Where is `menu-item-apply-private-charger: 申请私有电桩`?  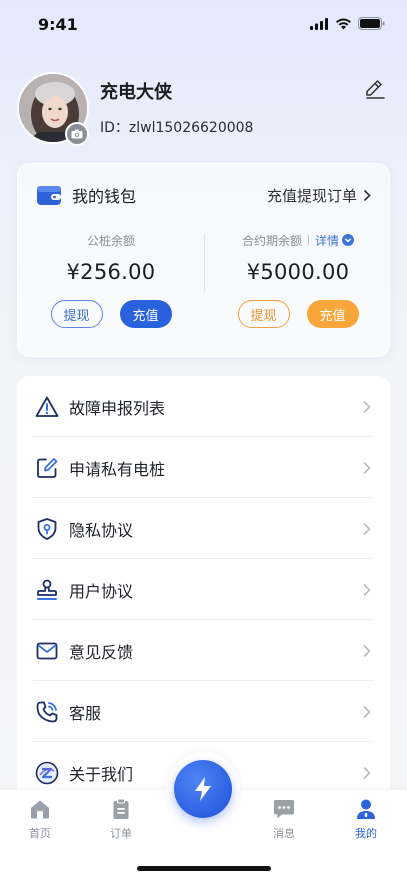 menu-item-apply-private-charger: 申请私有电桩 is located at coordinates (203, 467).